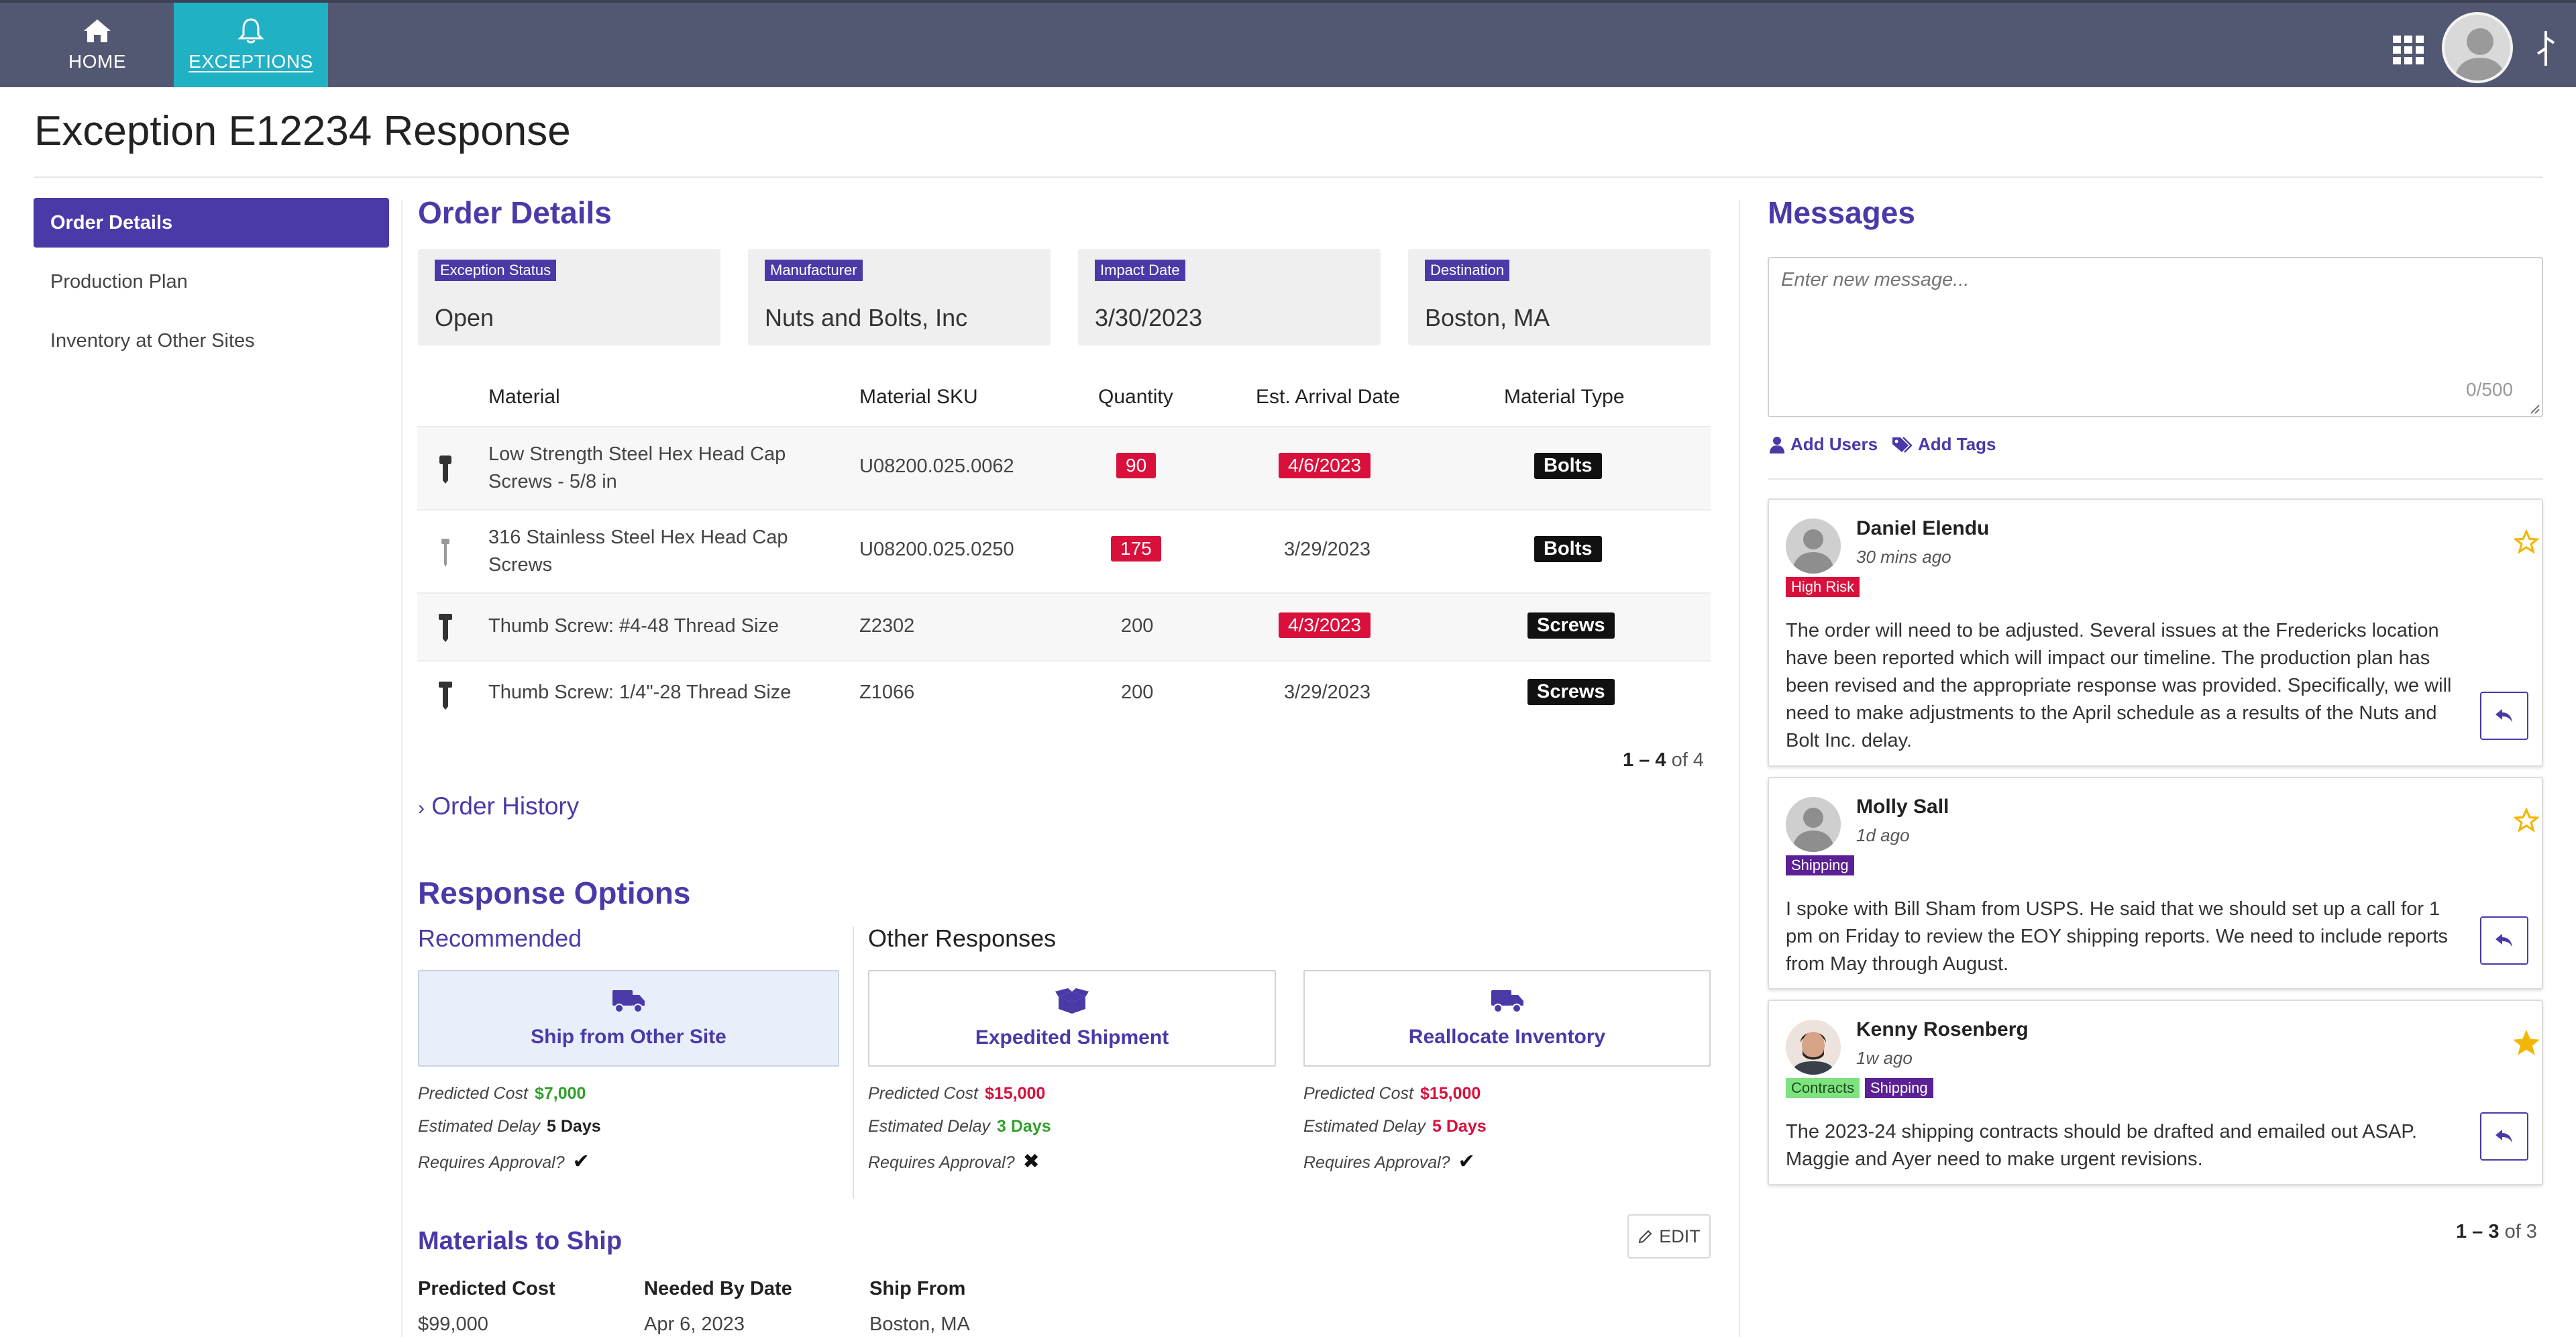  Describe the element at coordinates (1823, 444) in the screenshot. I see `add-users-button: Add Users` at that location.